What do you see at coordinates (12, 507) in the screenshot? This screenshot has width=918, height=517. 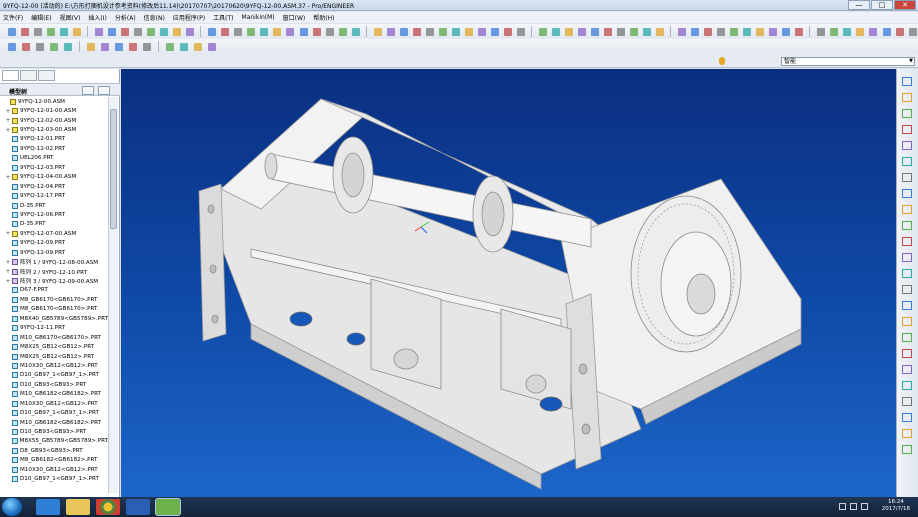 I see `start-button` at bounding box center [12, 507].